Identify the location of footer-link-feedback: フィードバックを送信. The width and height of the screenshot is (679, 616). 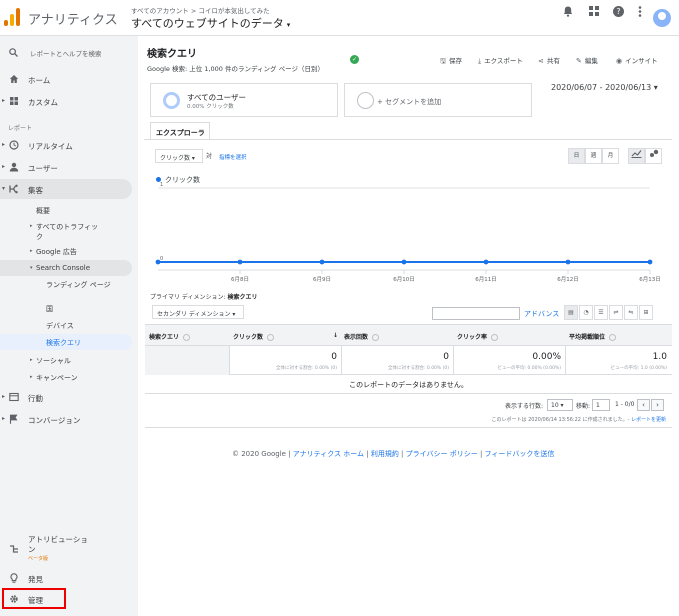
(520, 454).